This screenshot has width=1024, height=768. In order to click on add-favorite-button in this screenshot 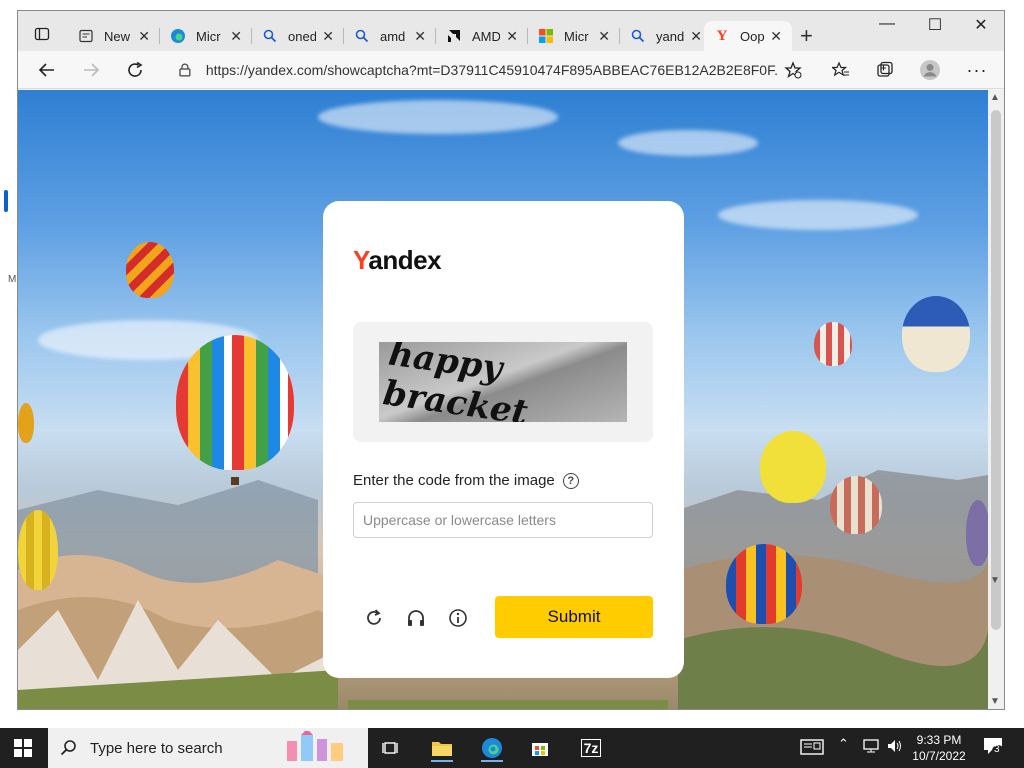, I will do `click(793, 70)`.